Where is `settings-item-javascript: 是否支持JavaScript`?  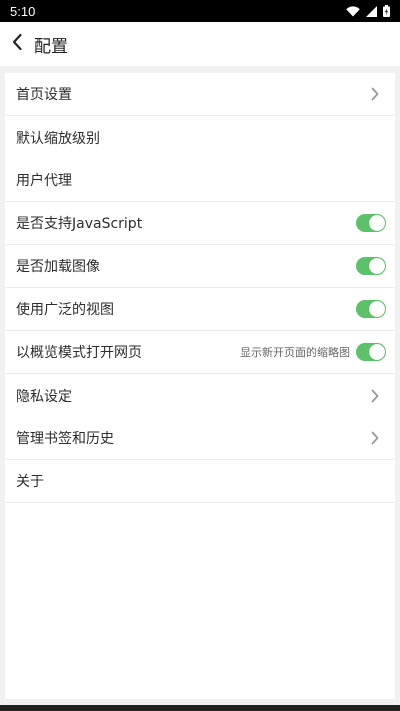
settings-item-javascript: 是否支持JavaScript is located at coordinates (200, 223).